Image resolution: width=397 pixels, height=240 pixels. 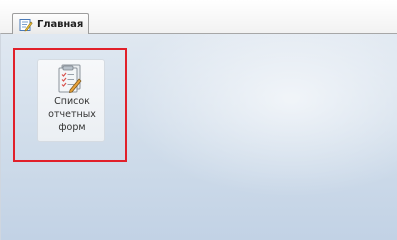 What do you see at coordinates (198, 17) in the screenshot?
I see `tab-bar: Главная` at bounding box center [198, 17].